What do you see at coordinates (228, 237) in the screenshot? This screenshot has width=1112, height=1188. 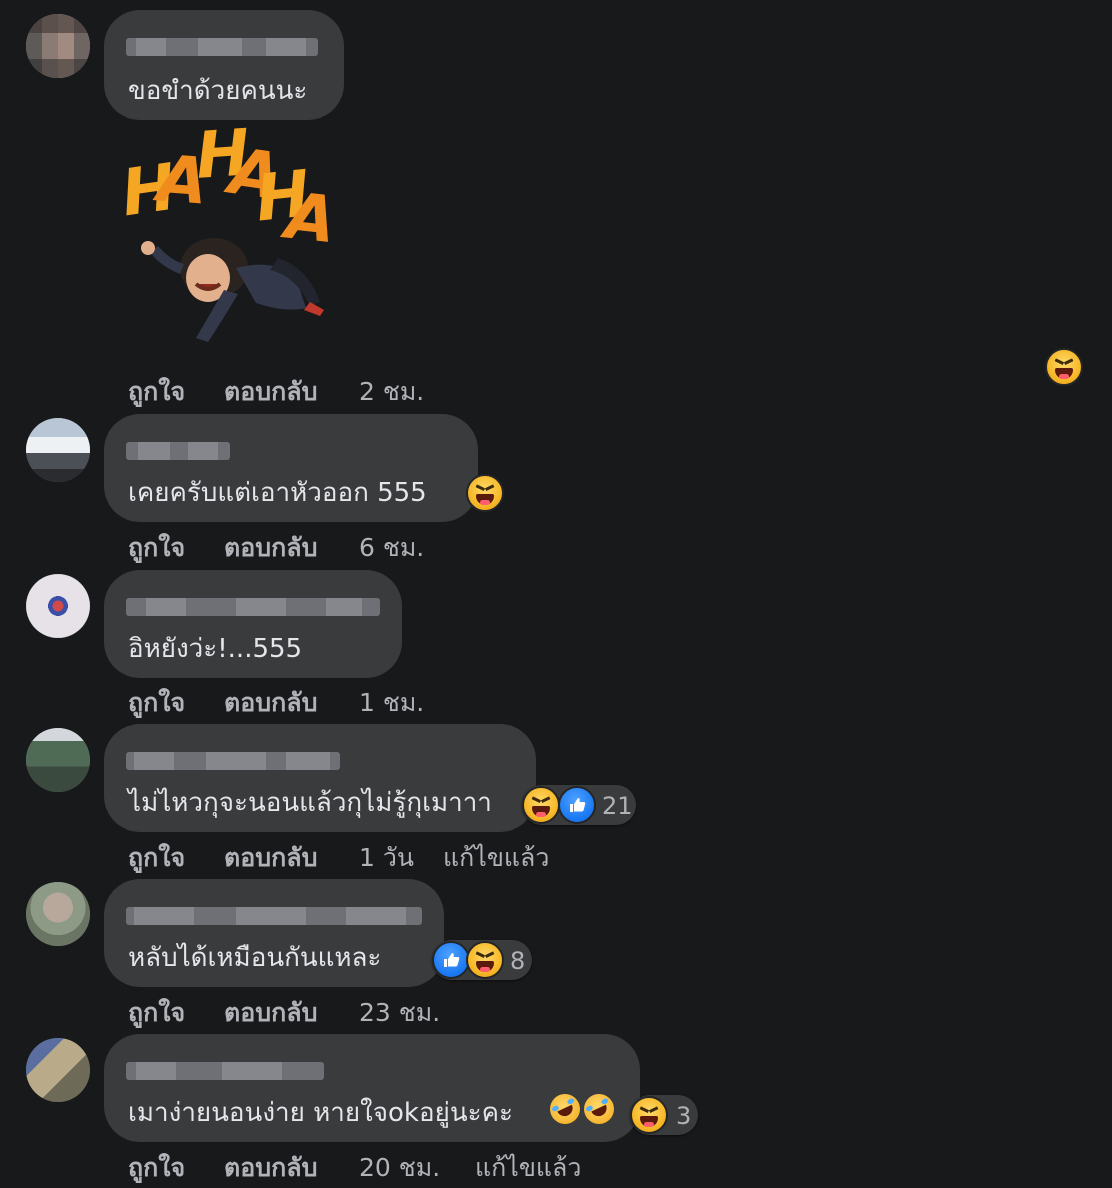 I see `laughing-avatar-sticker: H A H A H A` at bounding box center [228, 237].